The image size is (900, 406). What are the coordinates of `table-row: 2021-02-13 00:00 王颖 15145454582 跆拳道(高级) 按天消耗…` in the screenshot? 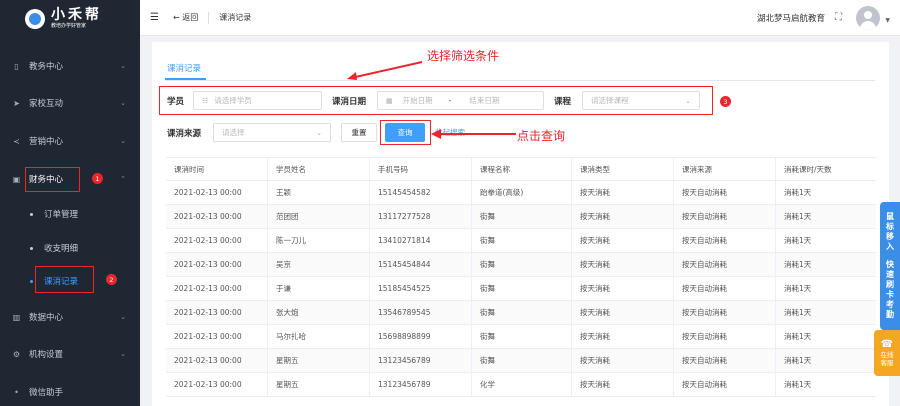 It's located at (521, 193).